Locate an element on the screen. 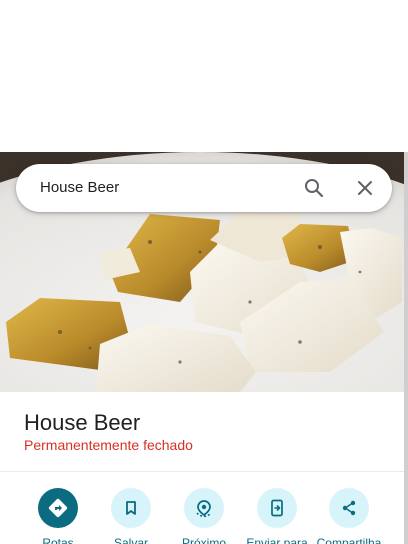  nearby-icon is located at coordinates (204, 508).